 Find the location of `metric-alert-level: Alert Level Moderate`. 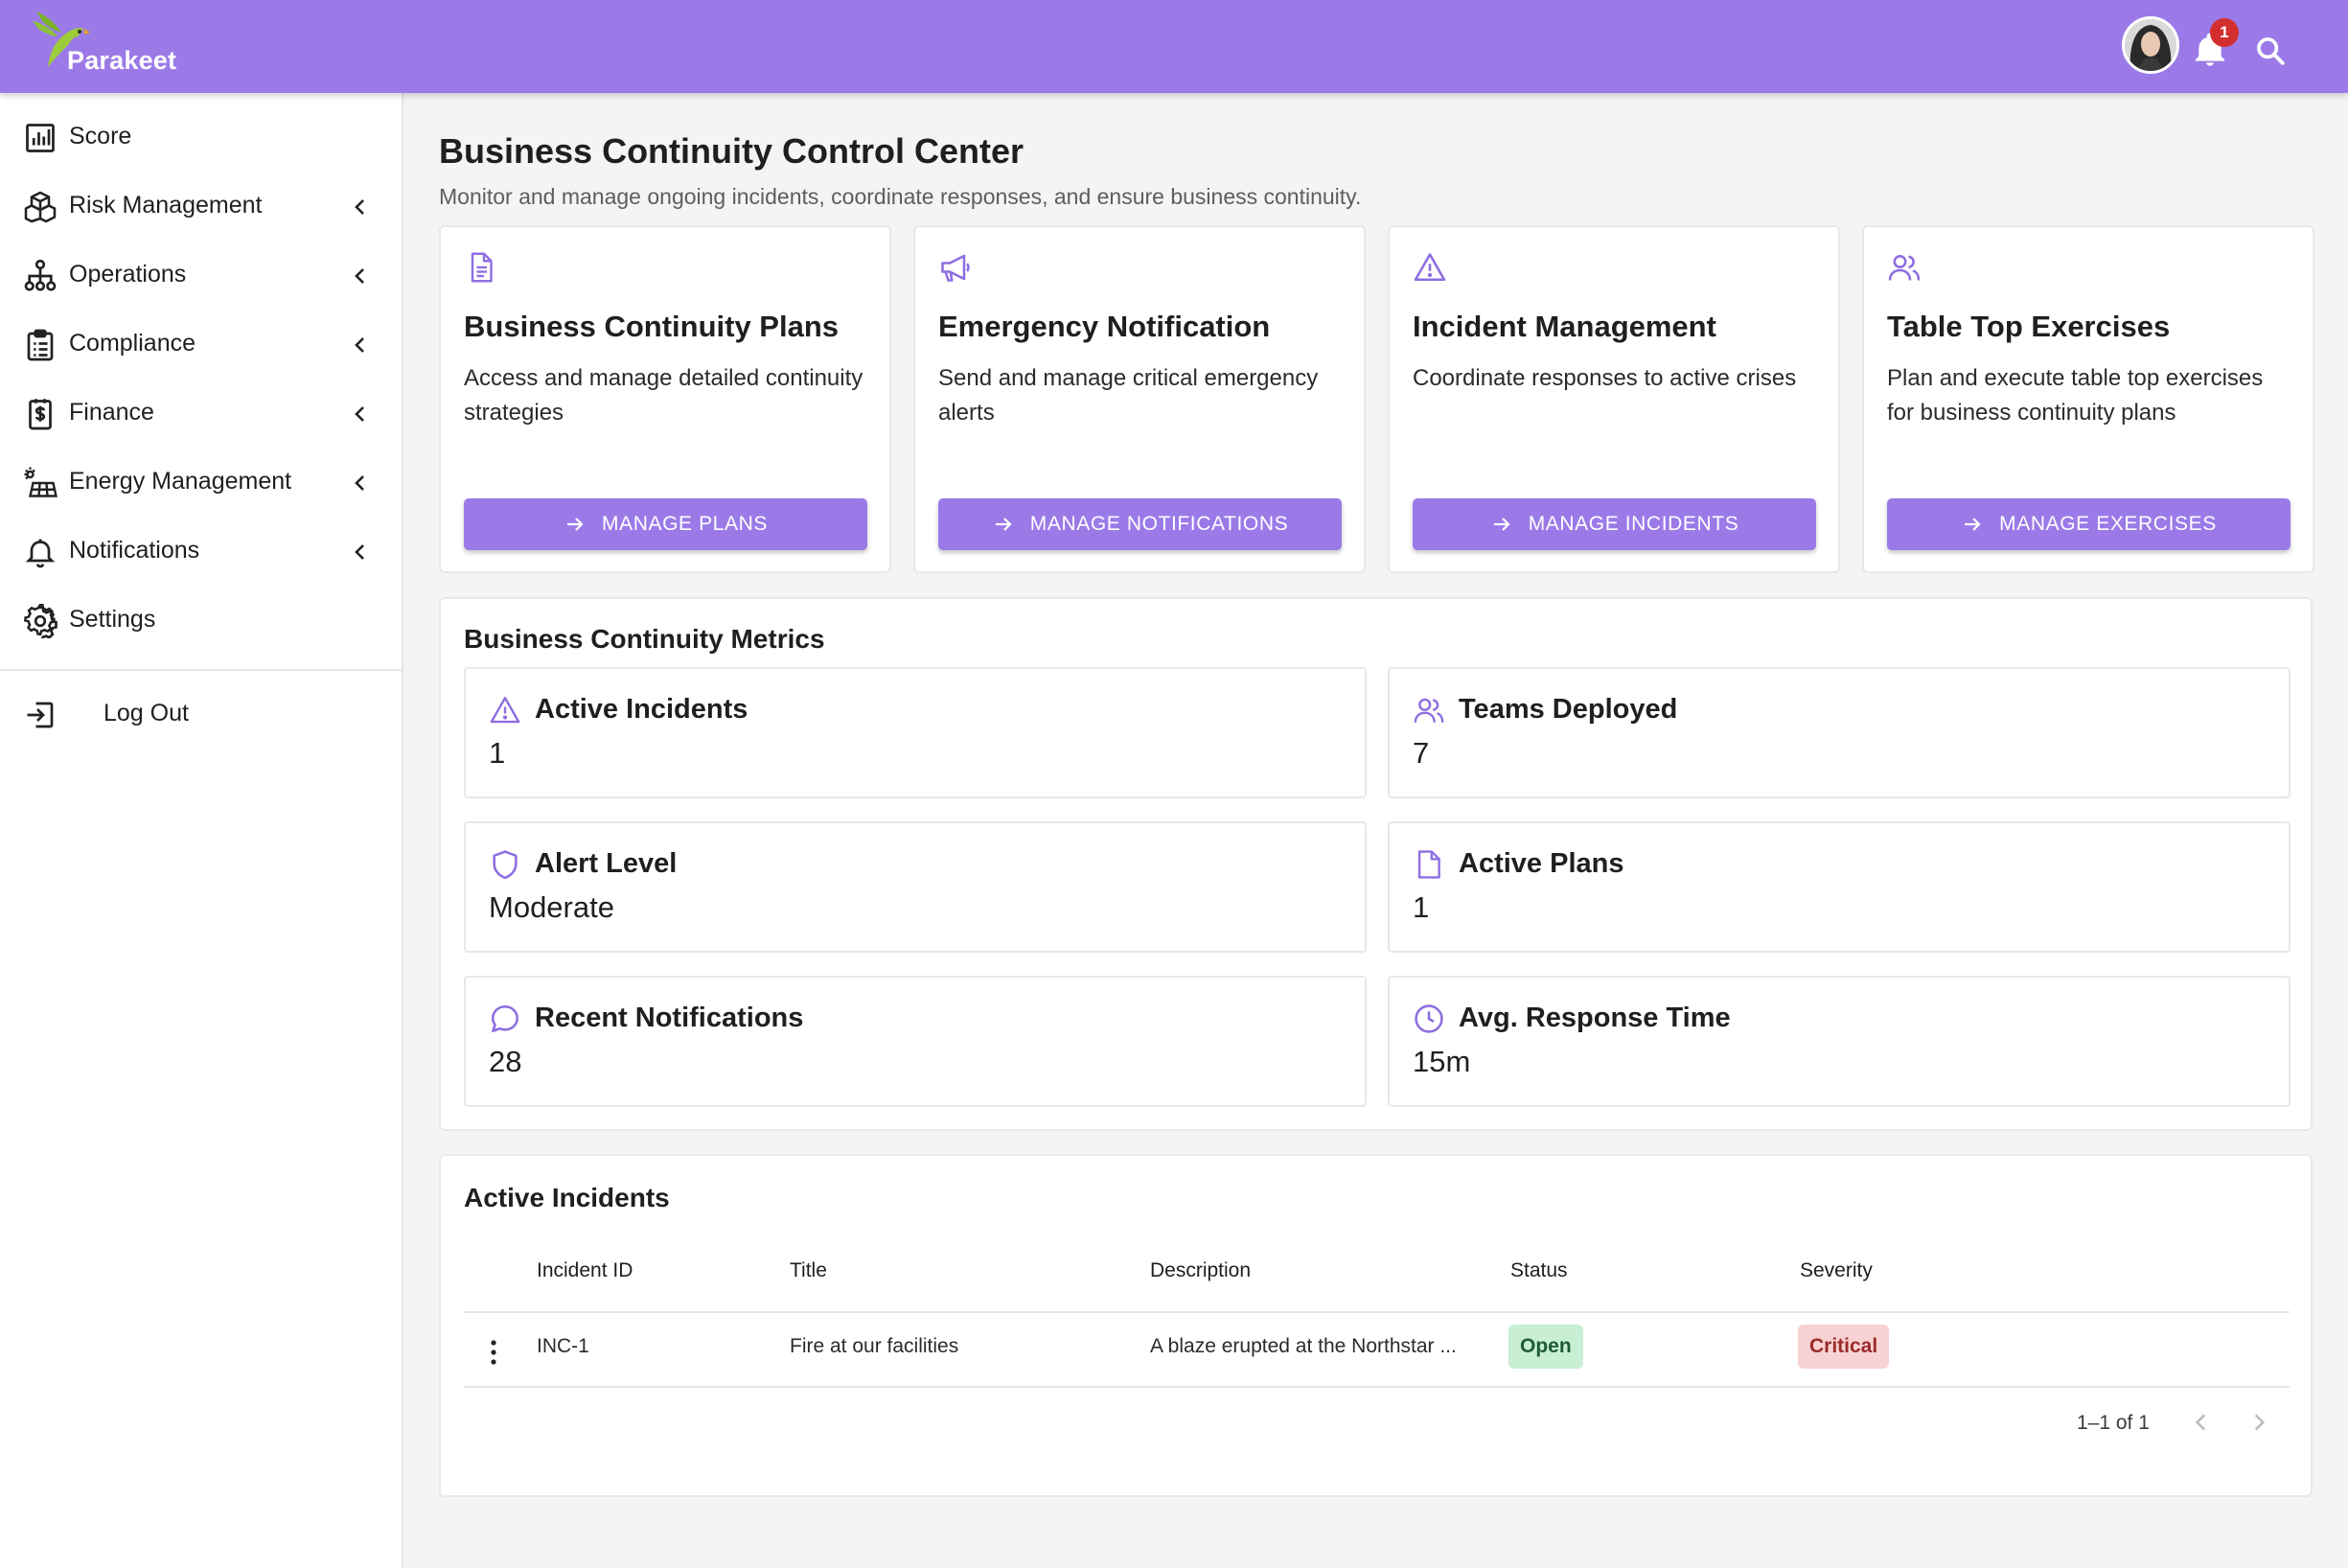

metric-alert-level: Alert Level Moderate is located at coordinates (915, 887).